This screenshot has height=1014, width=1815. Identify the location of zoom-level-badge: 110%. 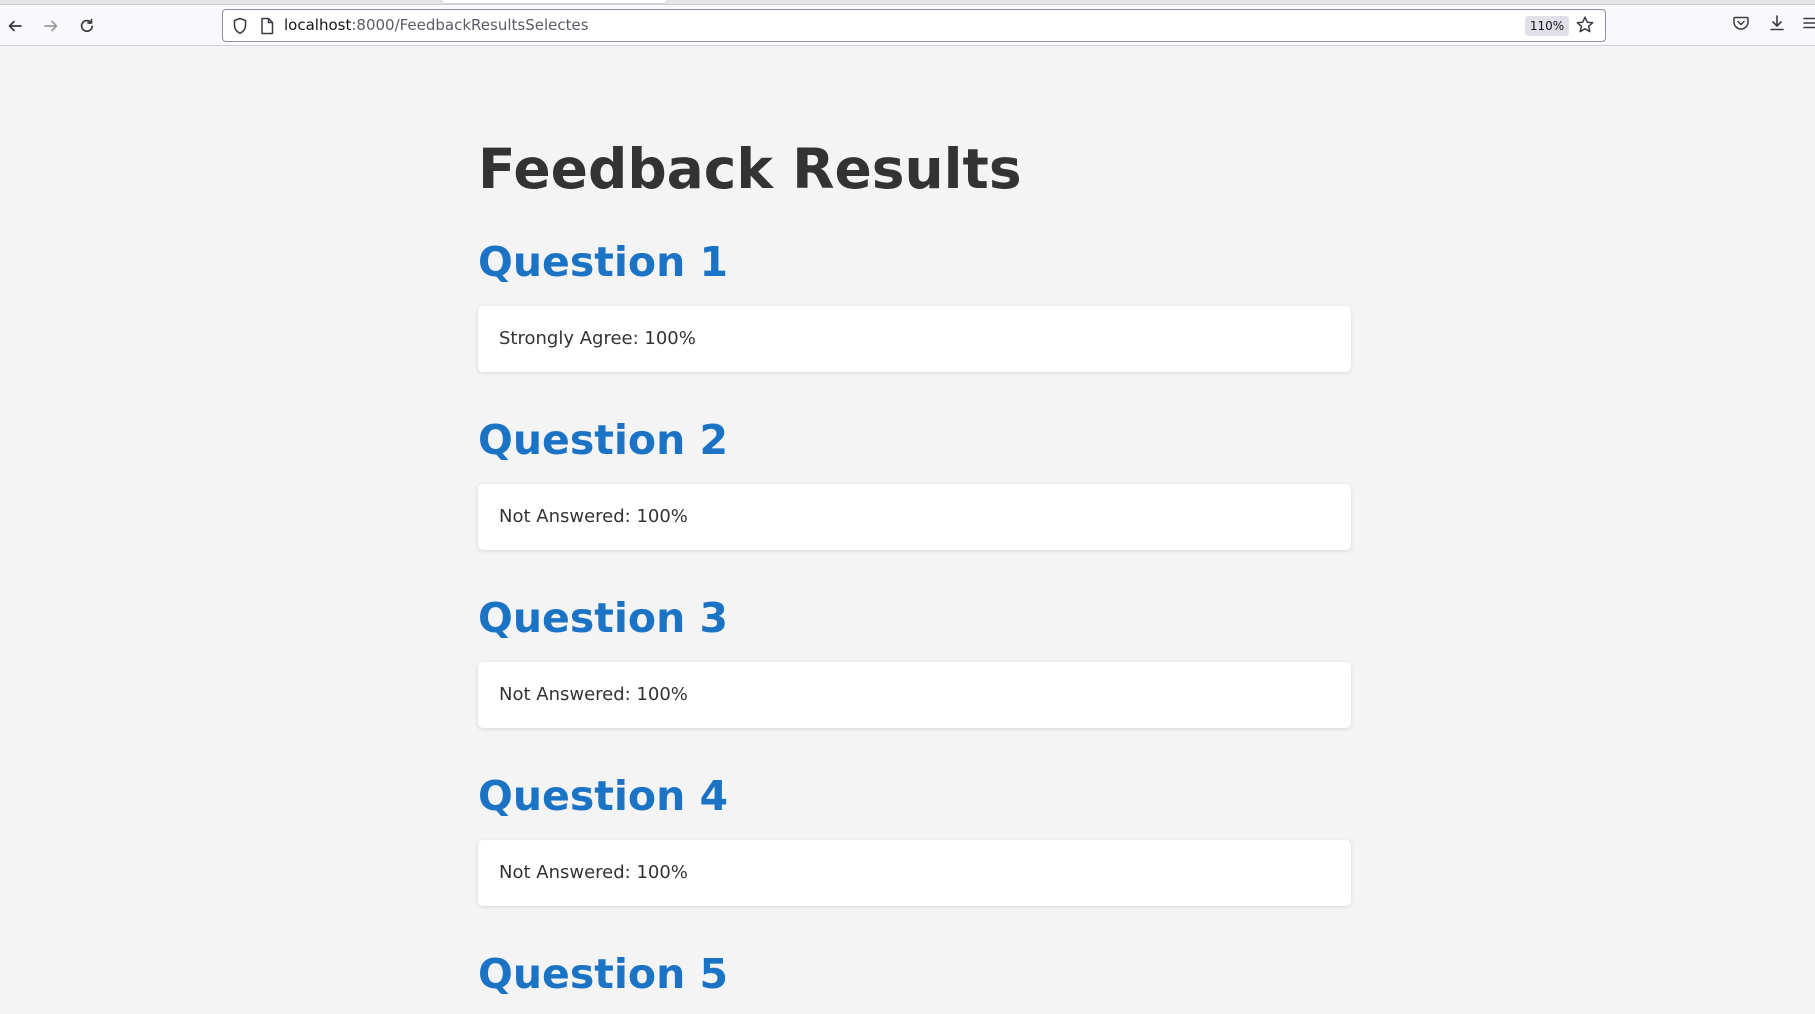
(1547, 26).